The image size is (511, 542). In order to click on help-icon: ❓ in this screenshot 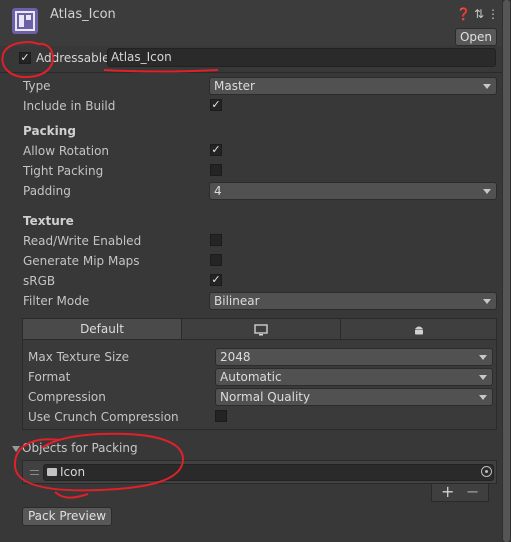, I will do `click(465, 14)`.